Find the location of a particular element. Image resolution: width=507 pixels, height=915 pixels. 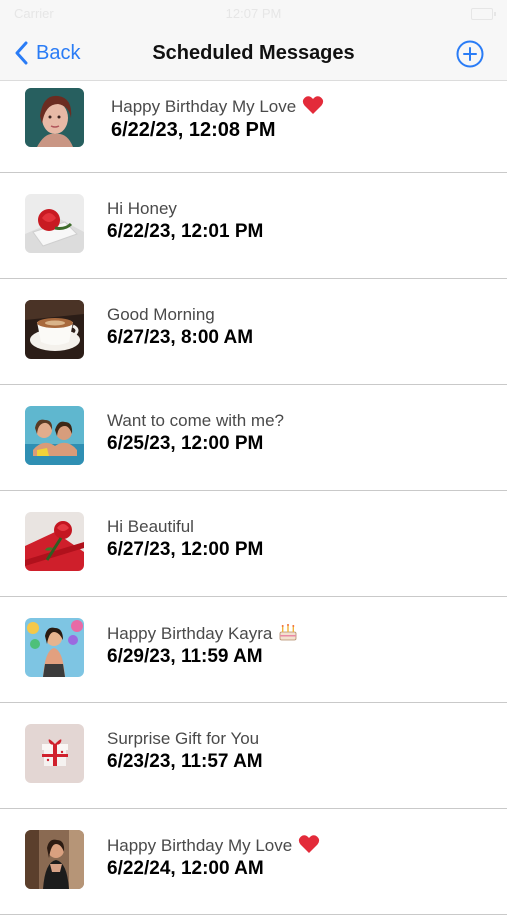

cake-icon is located at coordinates (288, 632).